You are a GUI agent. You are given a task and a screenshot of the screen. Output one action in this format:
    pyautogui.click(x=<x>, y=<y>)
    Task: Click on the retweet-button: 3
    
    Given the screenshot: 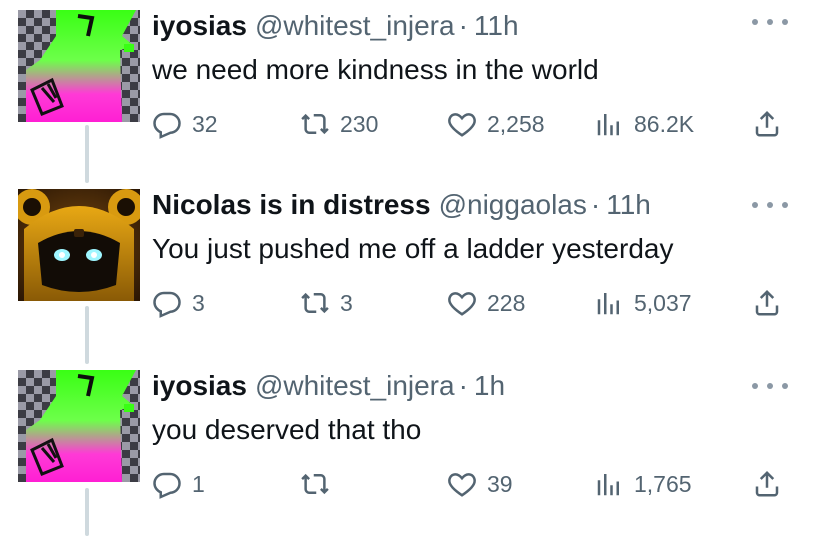 What is the action you would take?
    pyautogui.click(x=326, y=303)
    